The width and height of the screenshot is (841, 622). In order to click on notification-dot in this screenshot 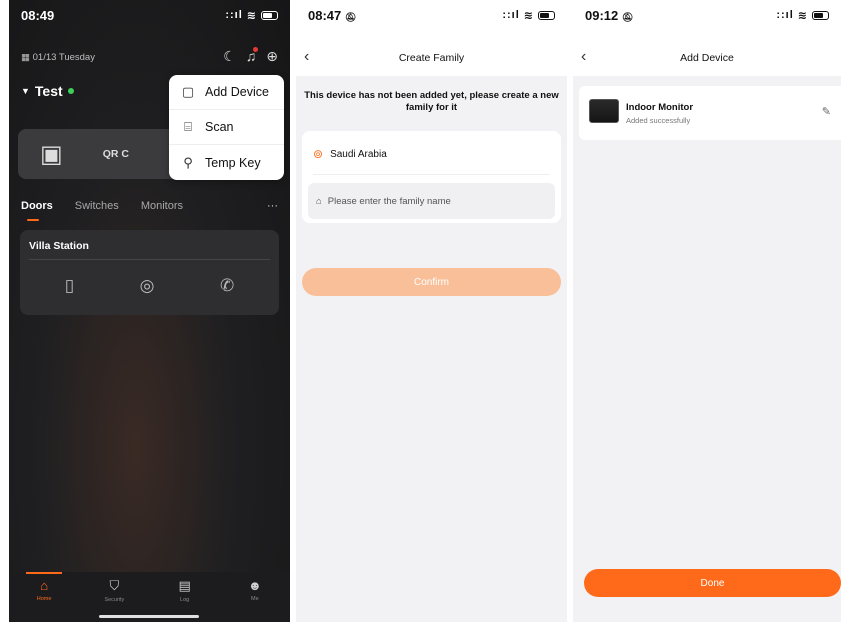, I will do `click(256, 49)`.